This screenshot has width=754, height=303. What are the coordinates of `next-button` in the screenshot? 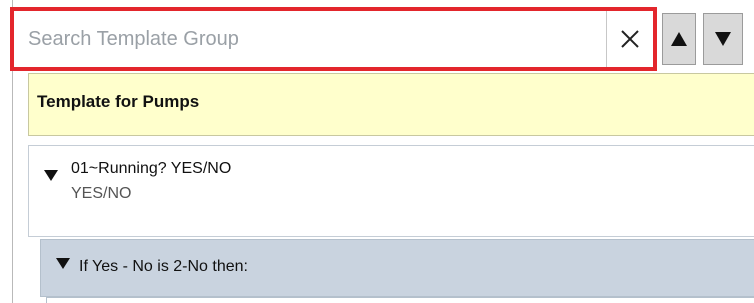 It's located at (723, 39).